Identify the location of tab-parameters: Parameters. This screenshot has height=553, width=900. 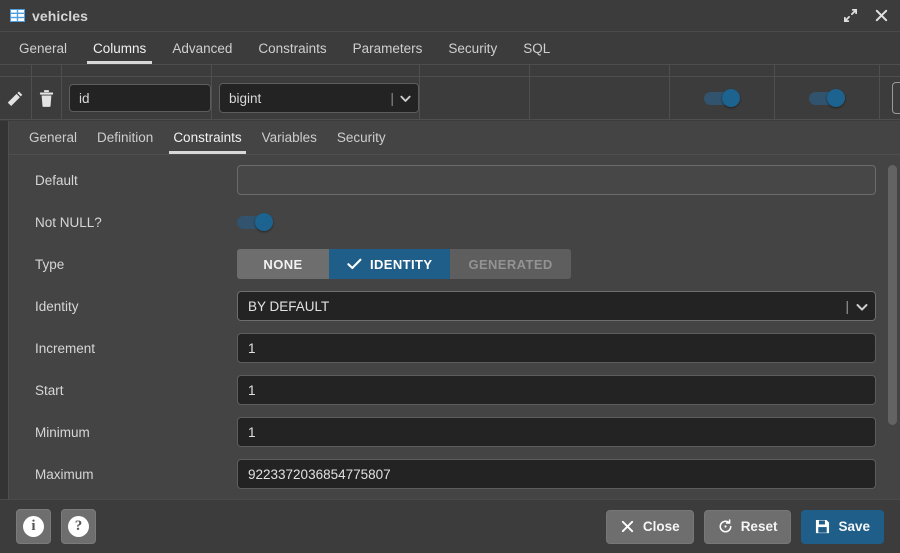
(388, 48).